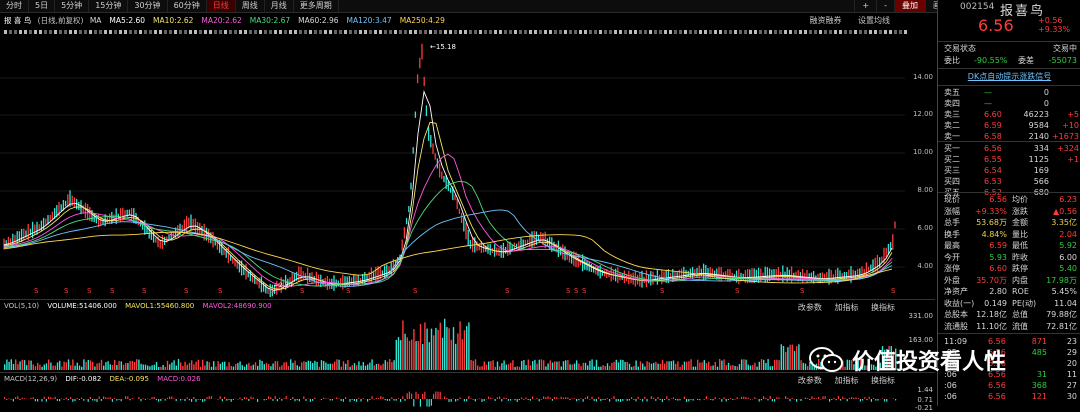 The image size is (1080, 412). I want to click on bids-volume: 334, so click(1041, 148).